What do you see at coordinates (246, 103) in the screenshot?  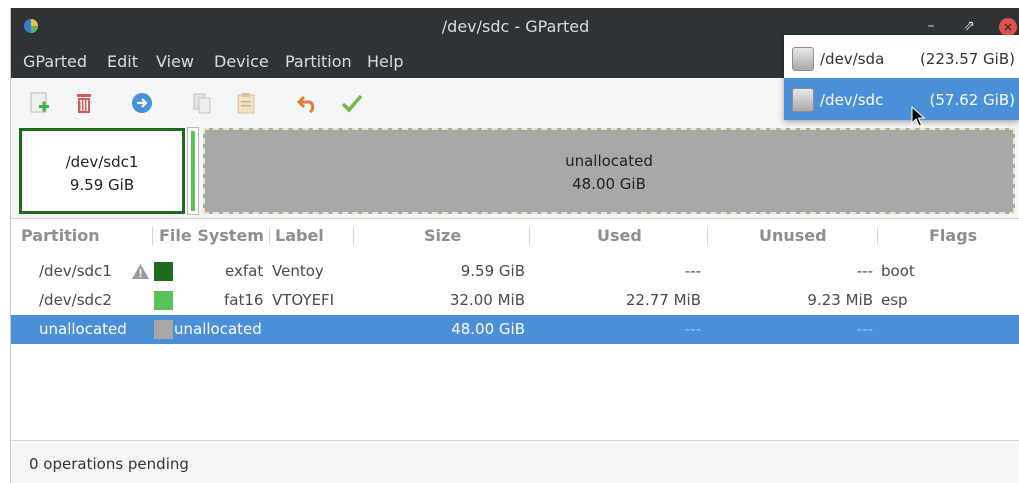 I see `paste-icon` at bounding box center [246, 103].